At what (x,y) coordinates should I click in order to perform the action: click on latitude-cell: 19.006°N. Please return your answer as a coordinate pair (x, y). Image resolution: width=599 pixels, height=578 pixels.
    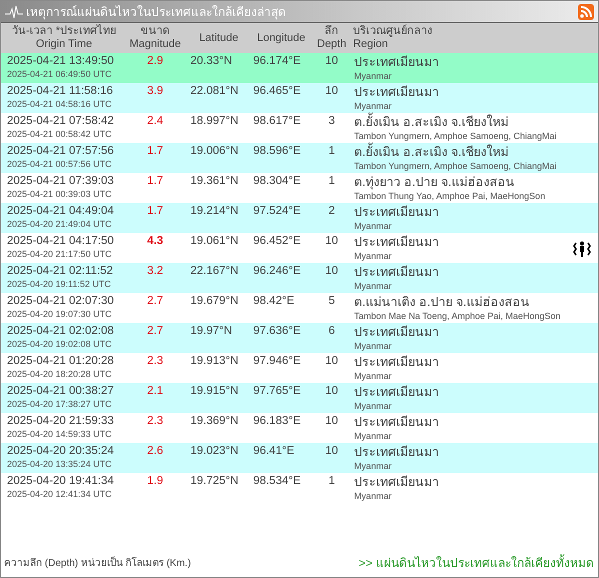
    Looking at the image, I should click on (214, 151).